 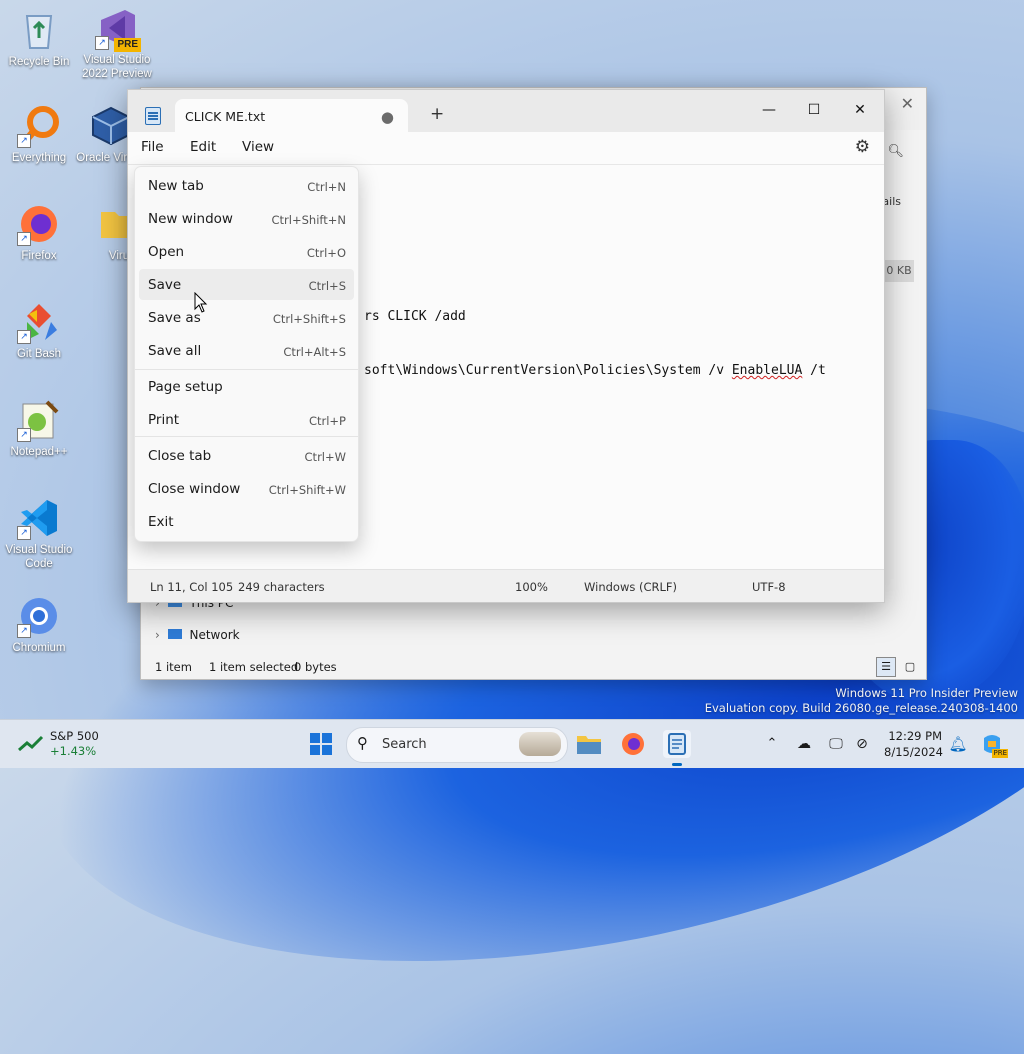 I want to click on menu-item-page-setup: Page setup, so click(x=246, y=386).